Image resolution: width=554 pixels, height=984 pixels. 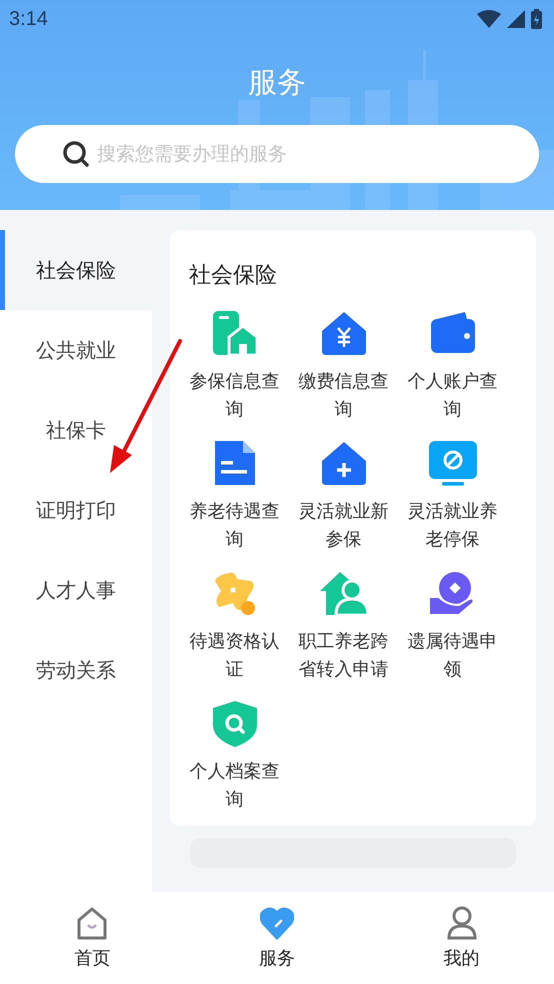 I want to click on heart-icon, so click(x=277, y=923).